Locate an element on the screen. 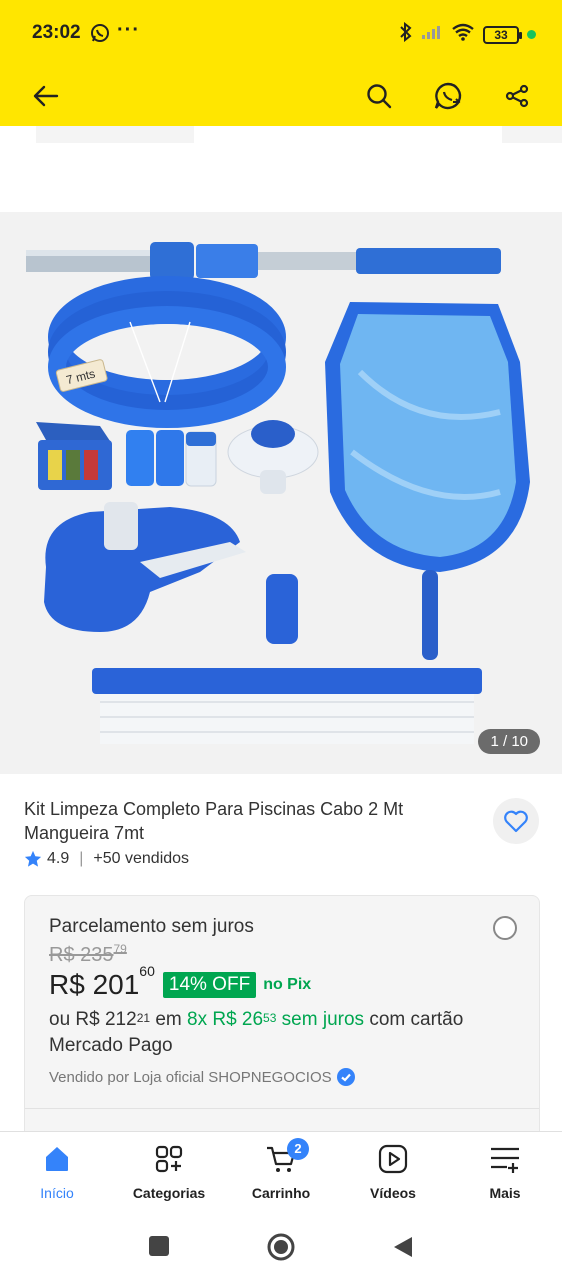  pix-label: no Pix is located at coordinates (287, 984).